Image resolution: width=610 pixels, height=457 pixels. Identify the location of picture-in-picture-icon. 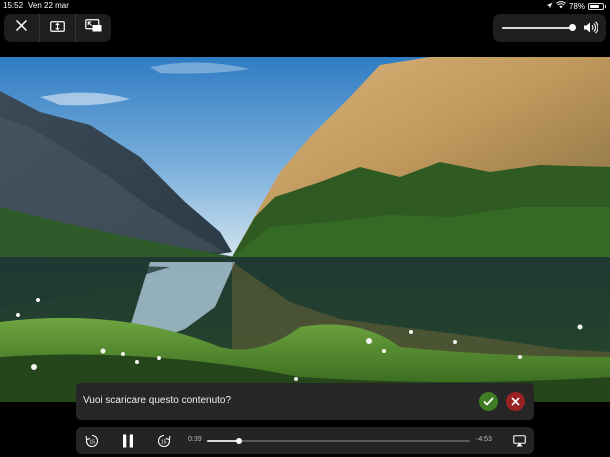
(93, 28).